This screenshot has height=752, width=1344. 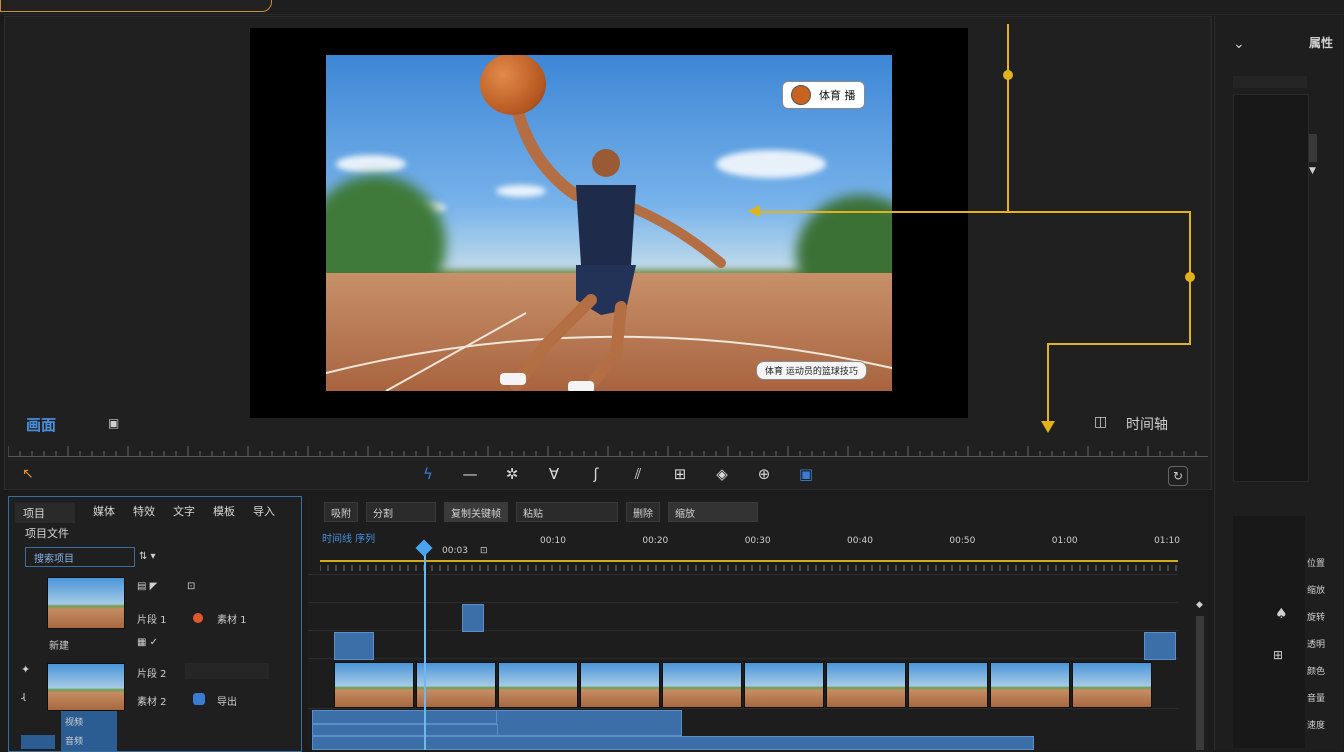 I want to click on paste-button: 粘贴, so click(x=567, y=512).